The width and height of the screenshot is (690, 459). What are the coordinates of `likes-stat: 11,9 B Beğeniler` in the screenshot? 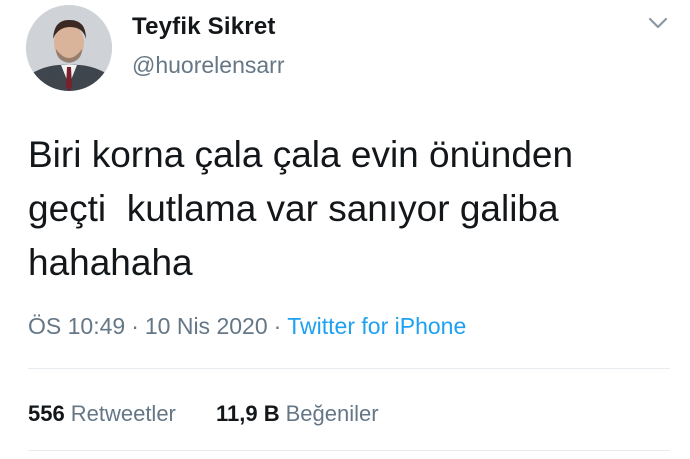 It's located at (297, 414).